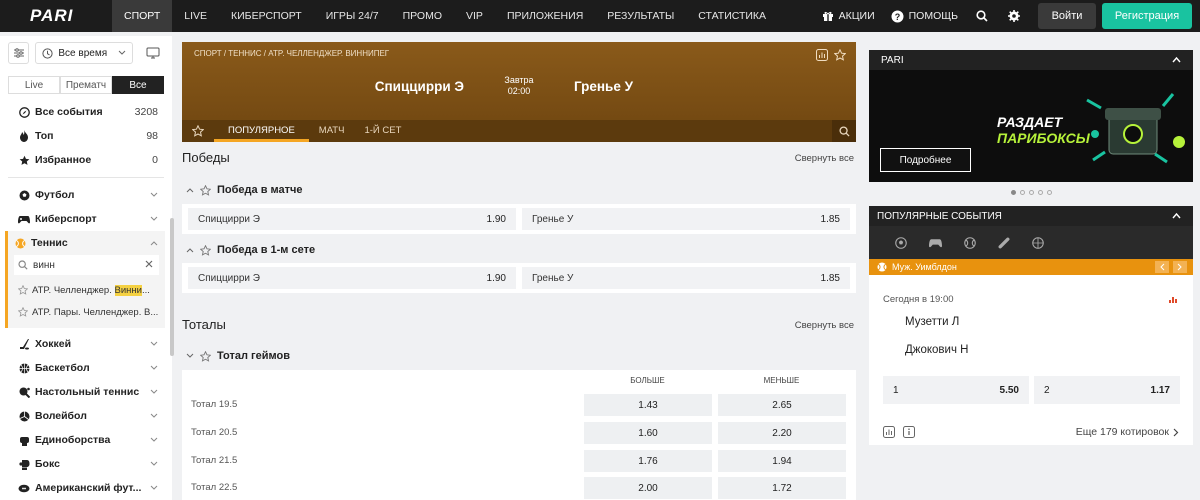 This screenshot has height=500, width=1200. What do you see at coordinates (782, 488) in the screenshot?
I see `odd-under: 1.72` at bounding box center [782, 488].